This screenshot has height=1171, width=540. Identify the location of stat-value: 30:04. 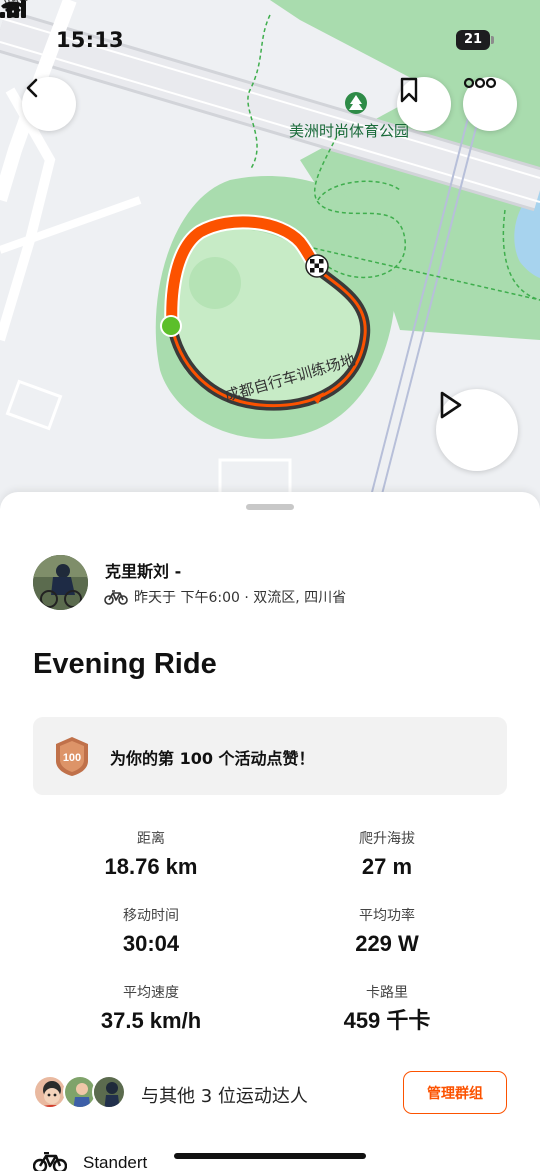
(151, 943).